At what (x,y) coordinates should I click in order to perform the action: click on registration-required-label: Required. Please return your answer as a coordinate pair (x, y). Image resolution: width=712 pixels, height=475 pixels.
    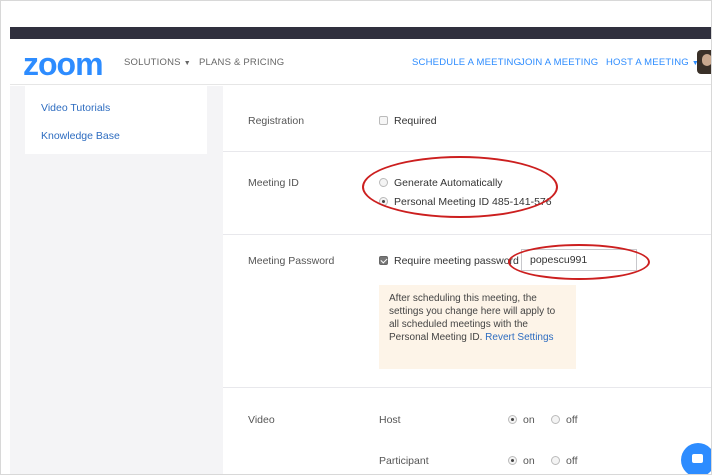
    Looking at the image, I should click on (415, 121).